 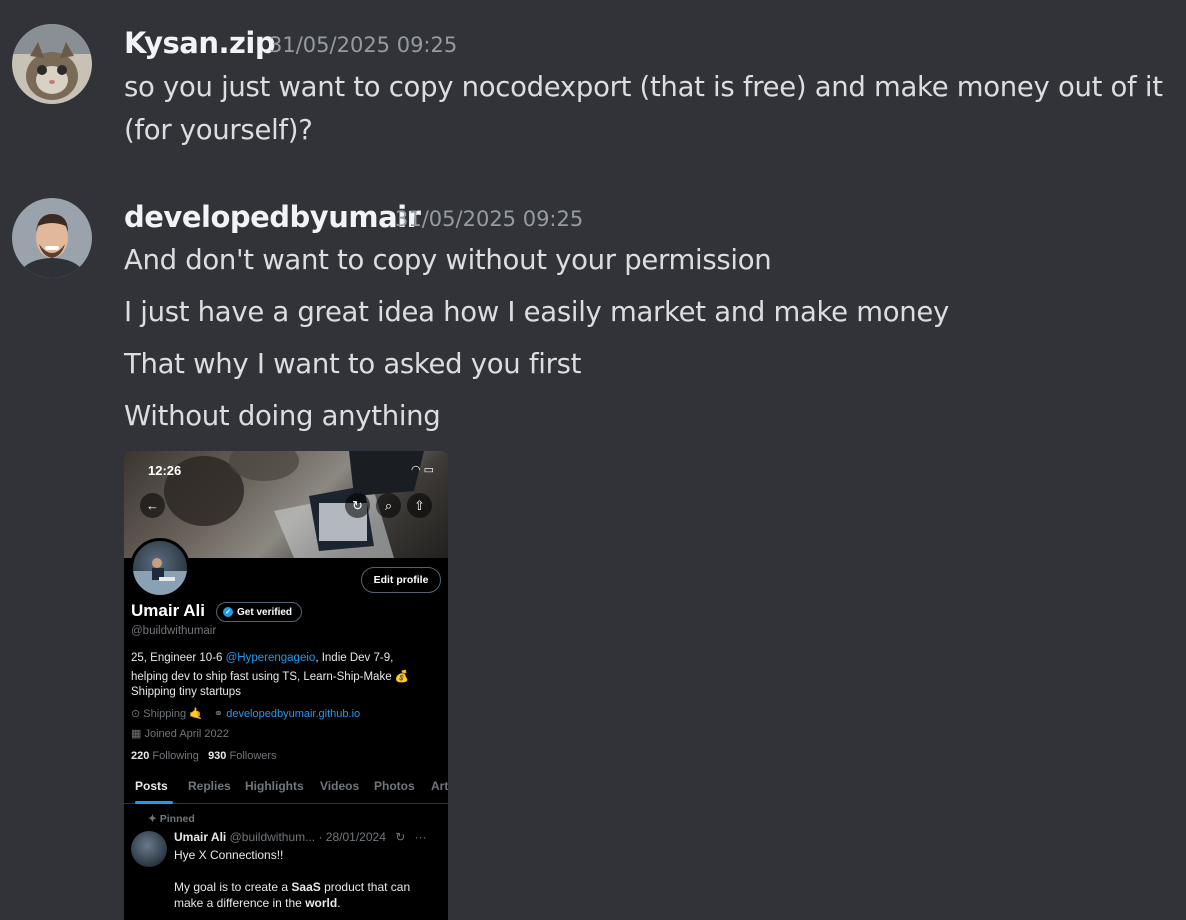 I want to click on wifi-battery-icon: ◠ ▭, so click(x=422, y=470).